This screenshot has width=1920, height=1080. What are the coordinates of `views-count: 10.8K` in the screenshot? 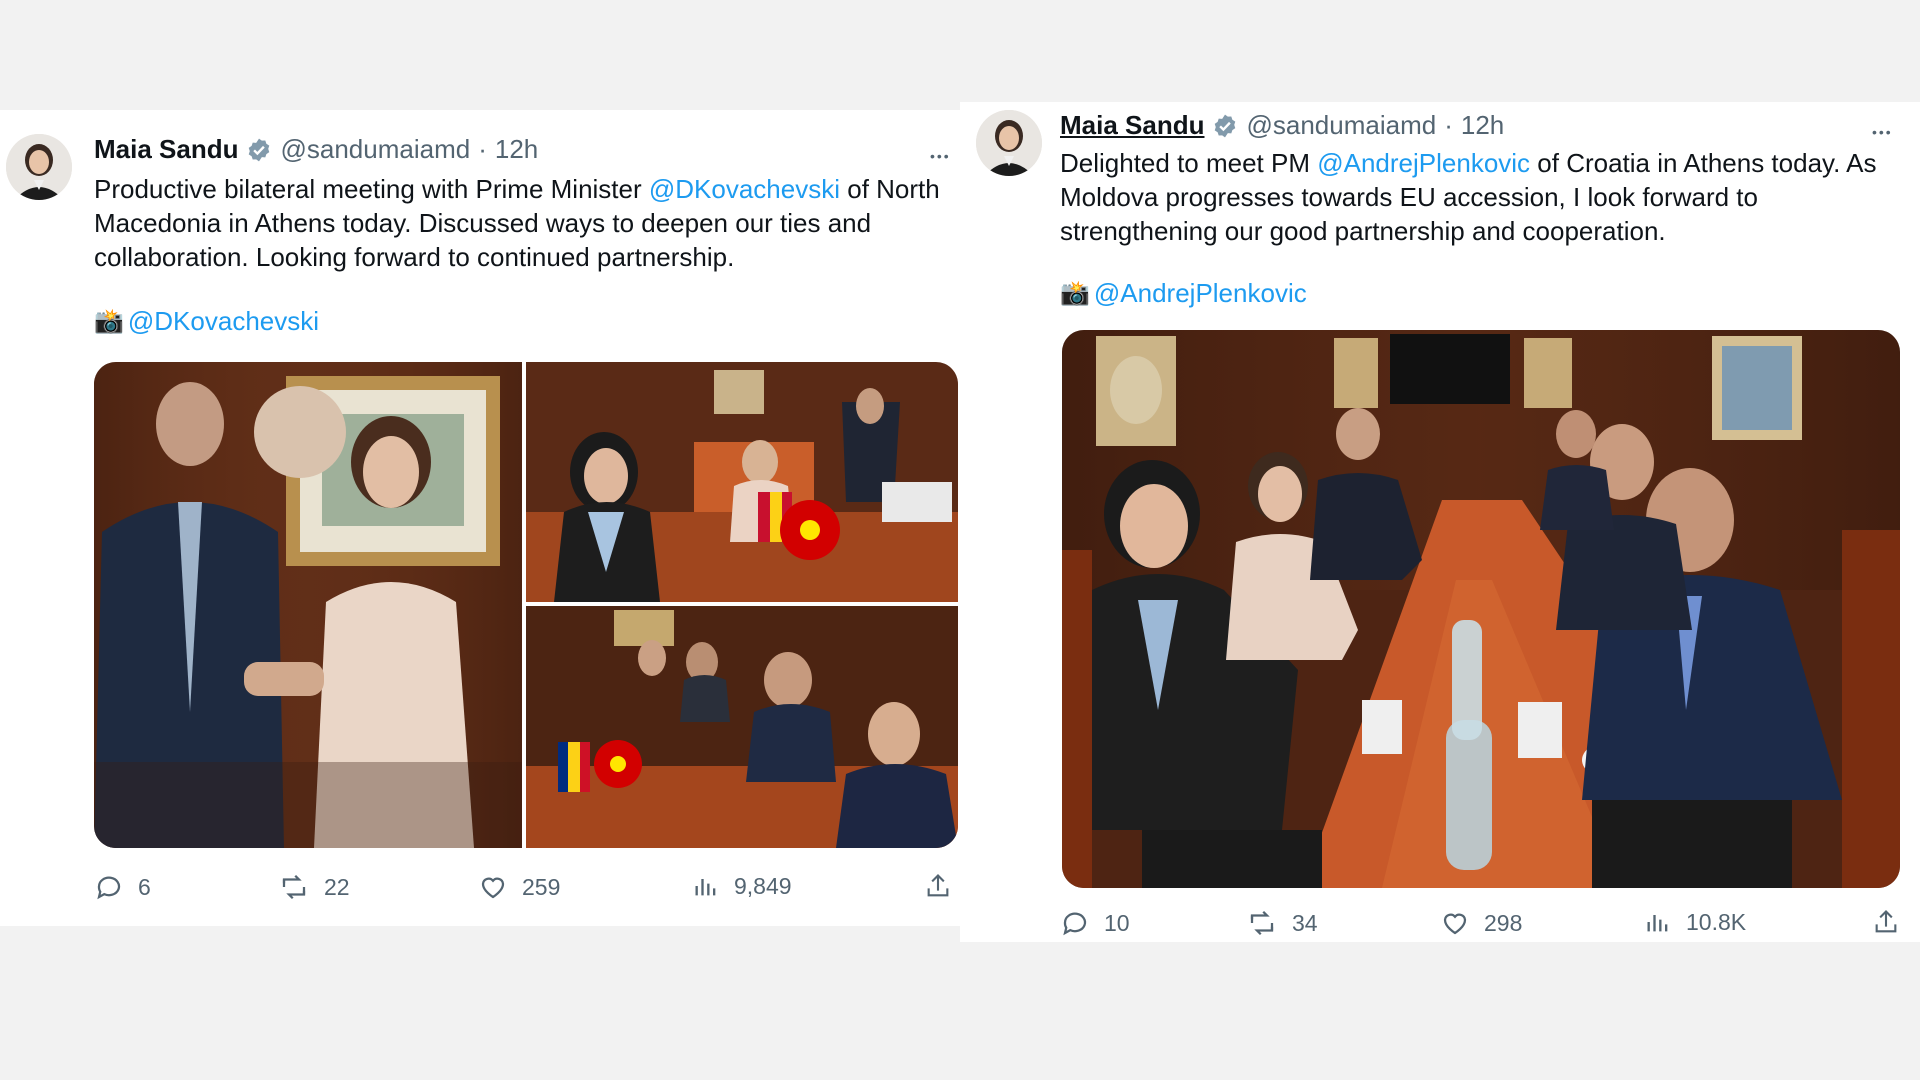 It's located at (1716, 921).